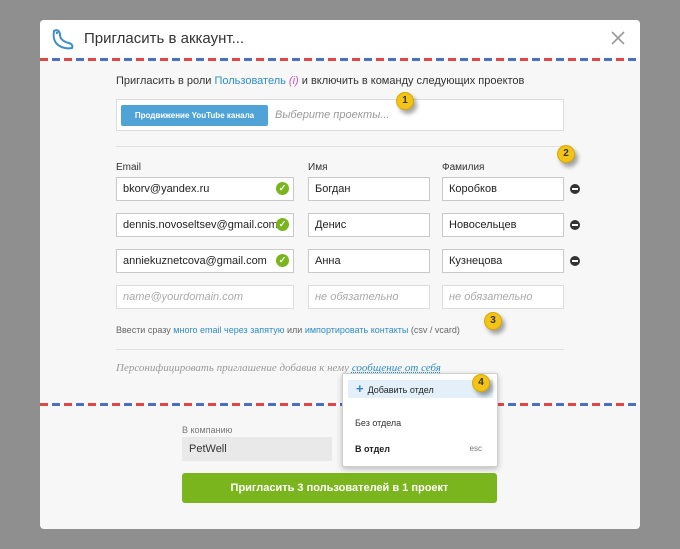  I want to click on role-info-tip: (i), so click(294, 81).